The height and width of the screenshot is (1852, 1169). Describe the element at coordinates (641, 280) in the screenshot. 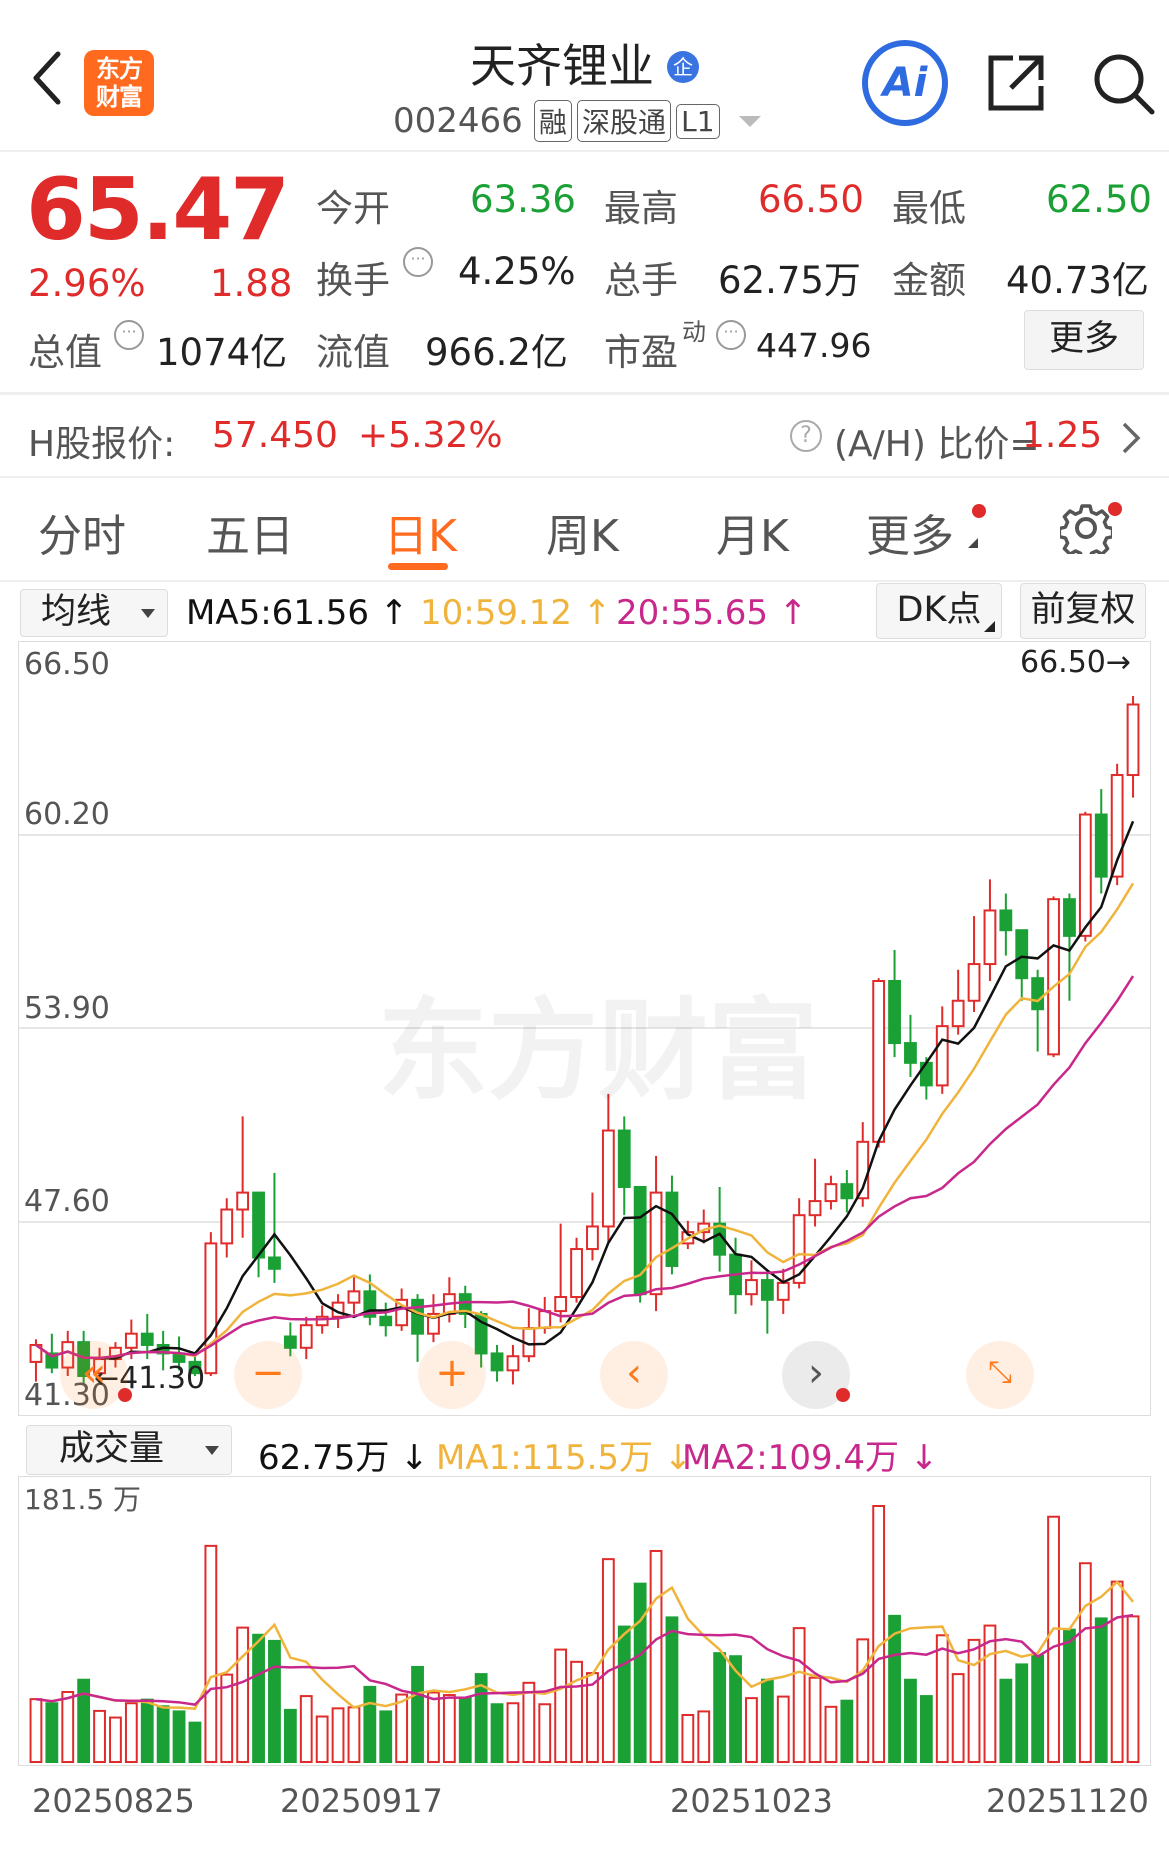

I see `volume-label: 总手` at that location.